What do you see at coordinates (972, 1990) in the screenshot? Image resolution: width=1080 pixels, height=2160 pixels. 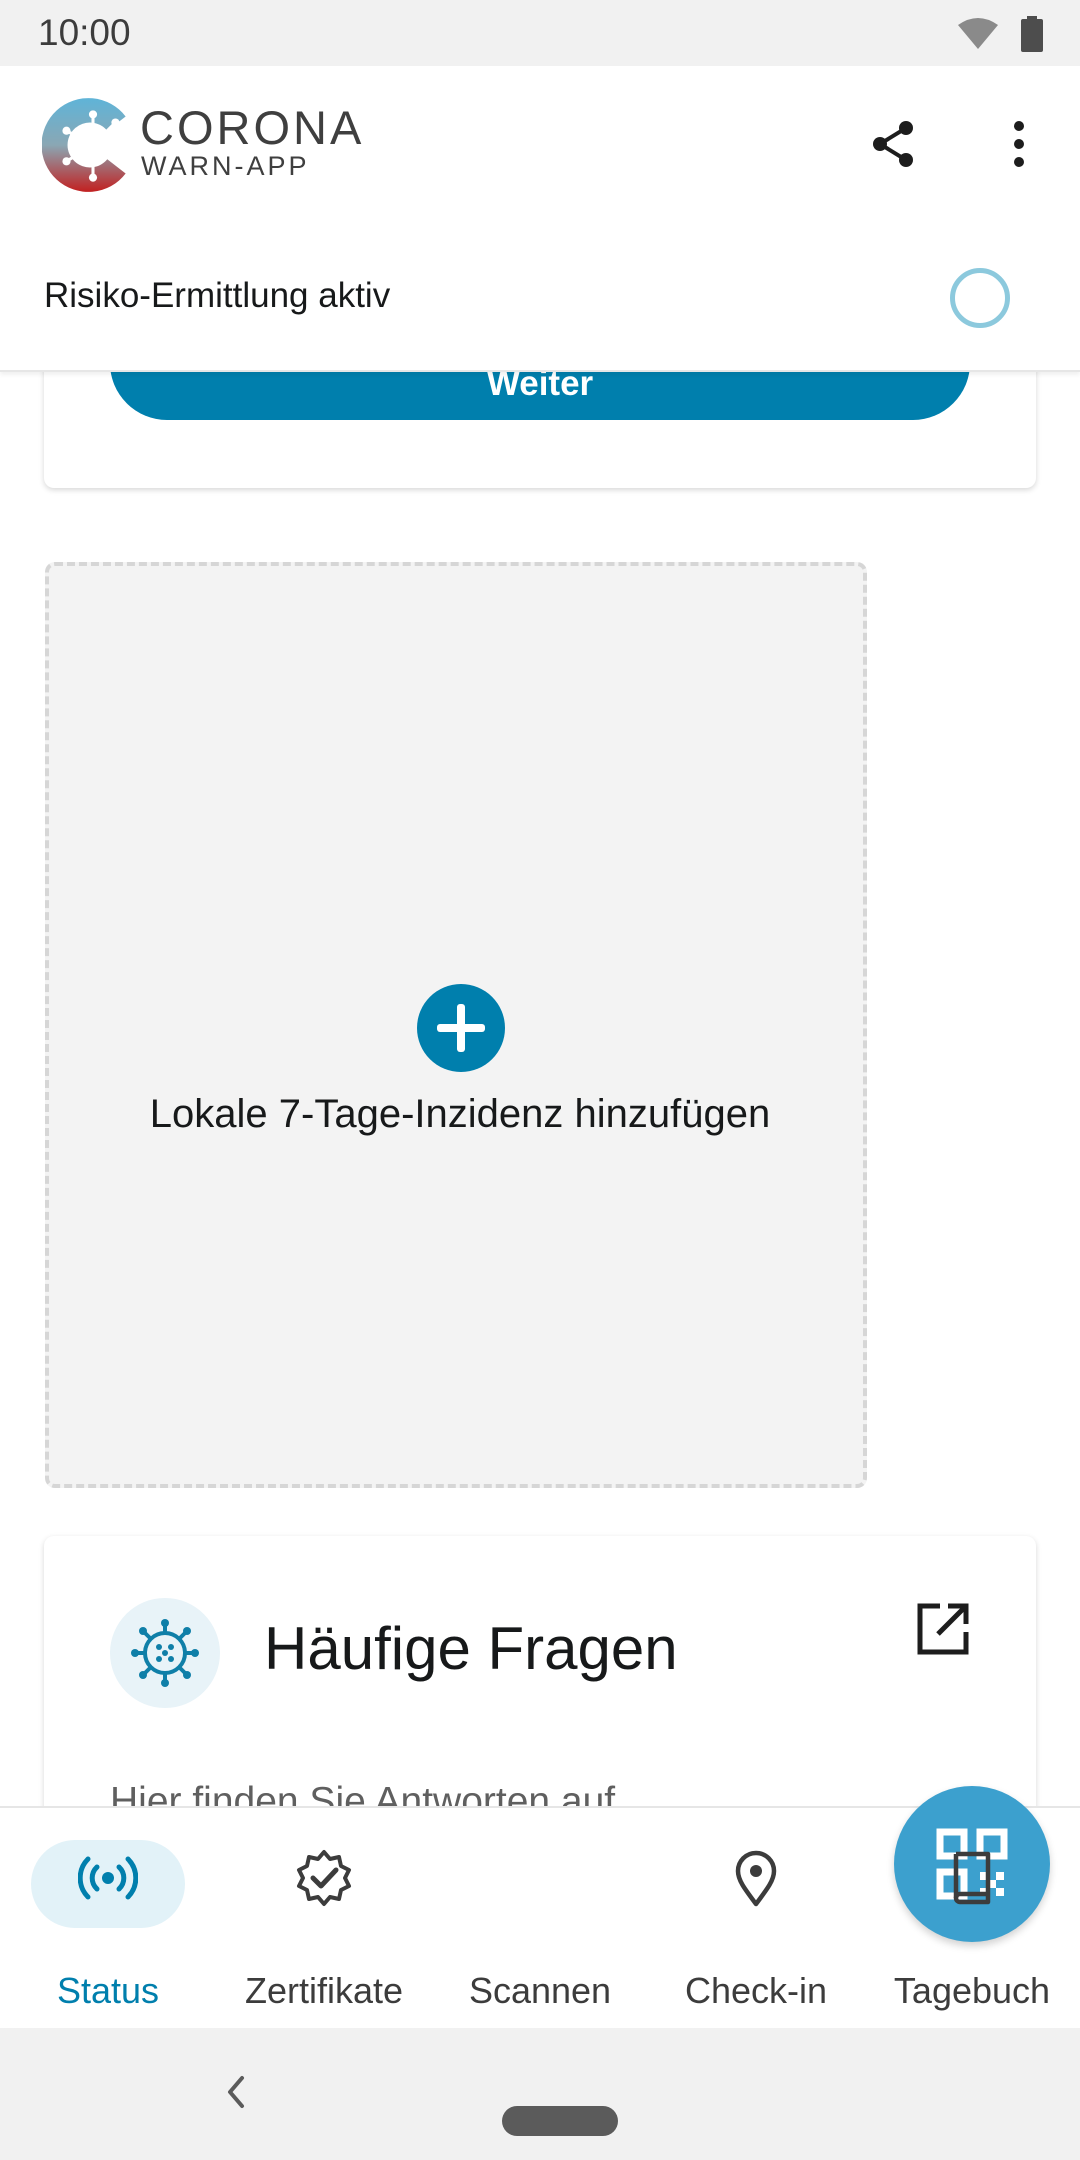 I see `nav-label-tagebuch: Tagebuch` at bounding box center [972, 1990].